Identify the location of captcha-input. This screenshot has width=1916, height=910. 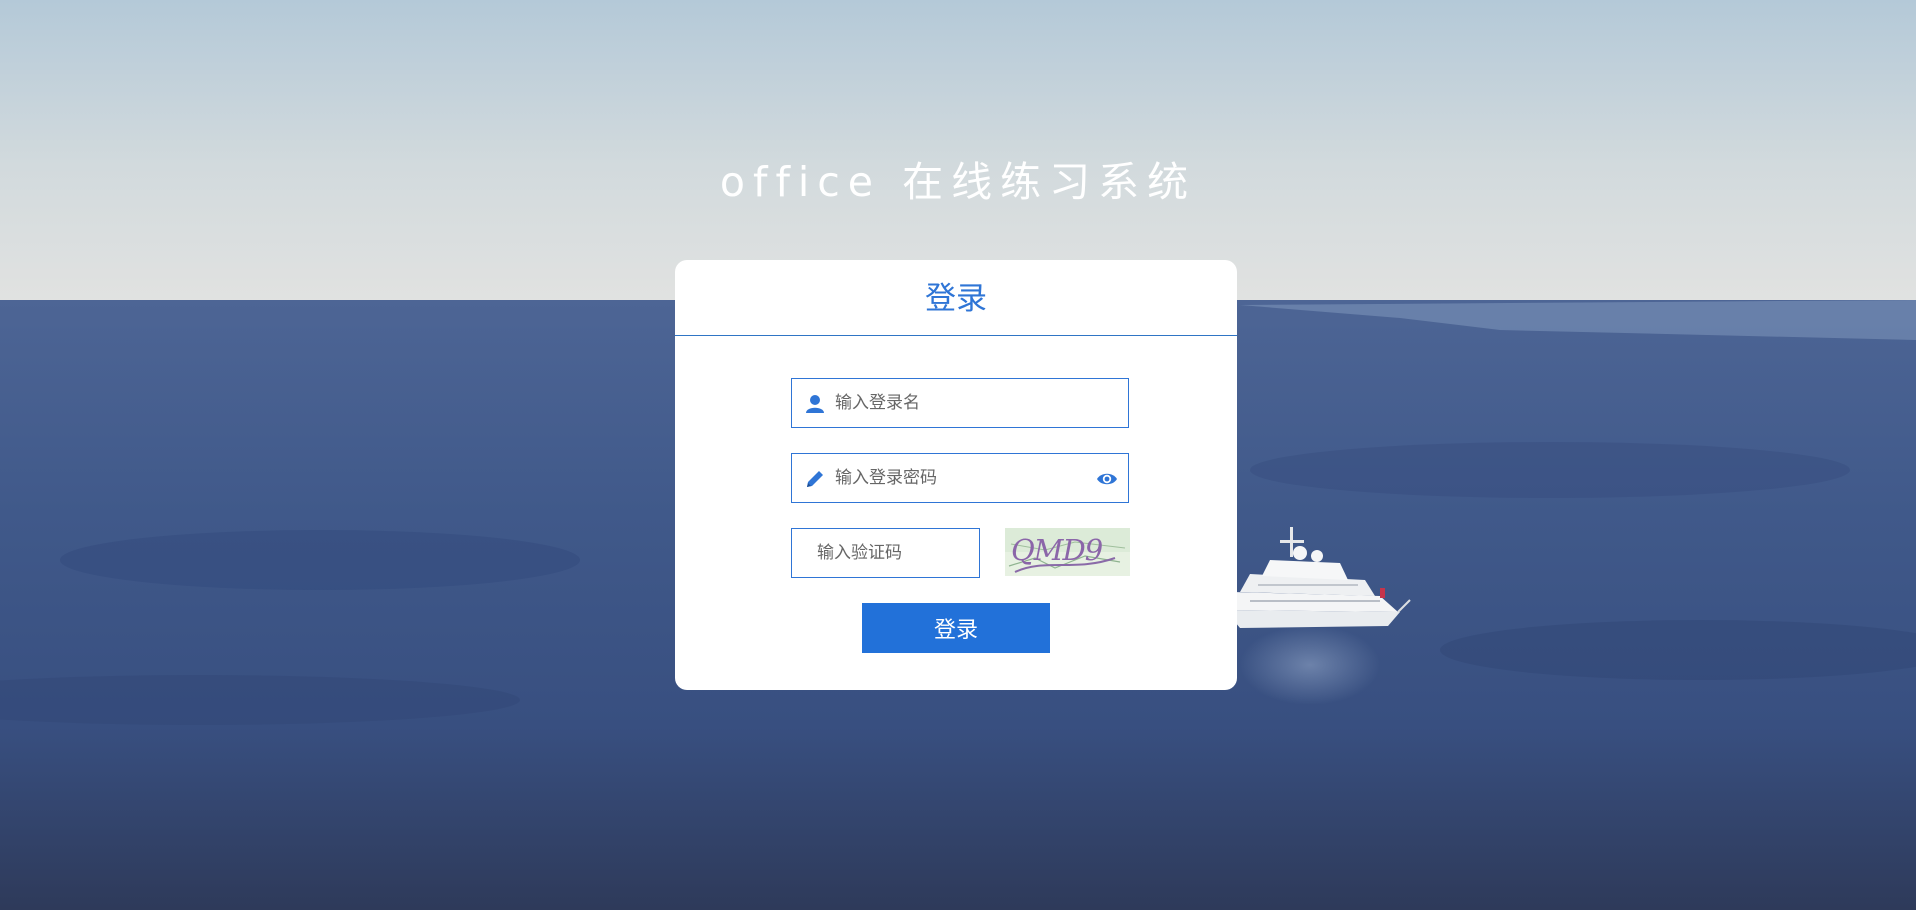
(894, 553).